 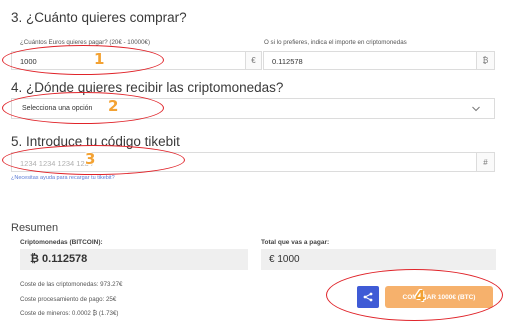 I want to click on share-button, so click(x=368, y=297).